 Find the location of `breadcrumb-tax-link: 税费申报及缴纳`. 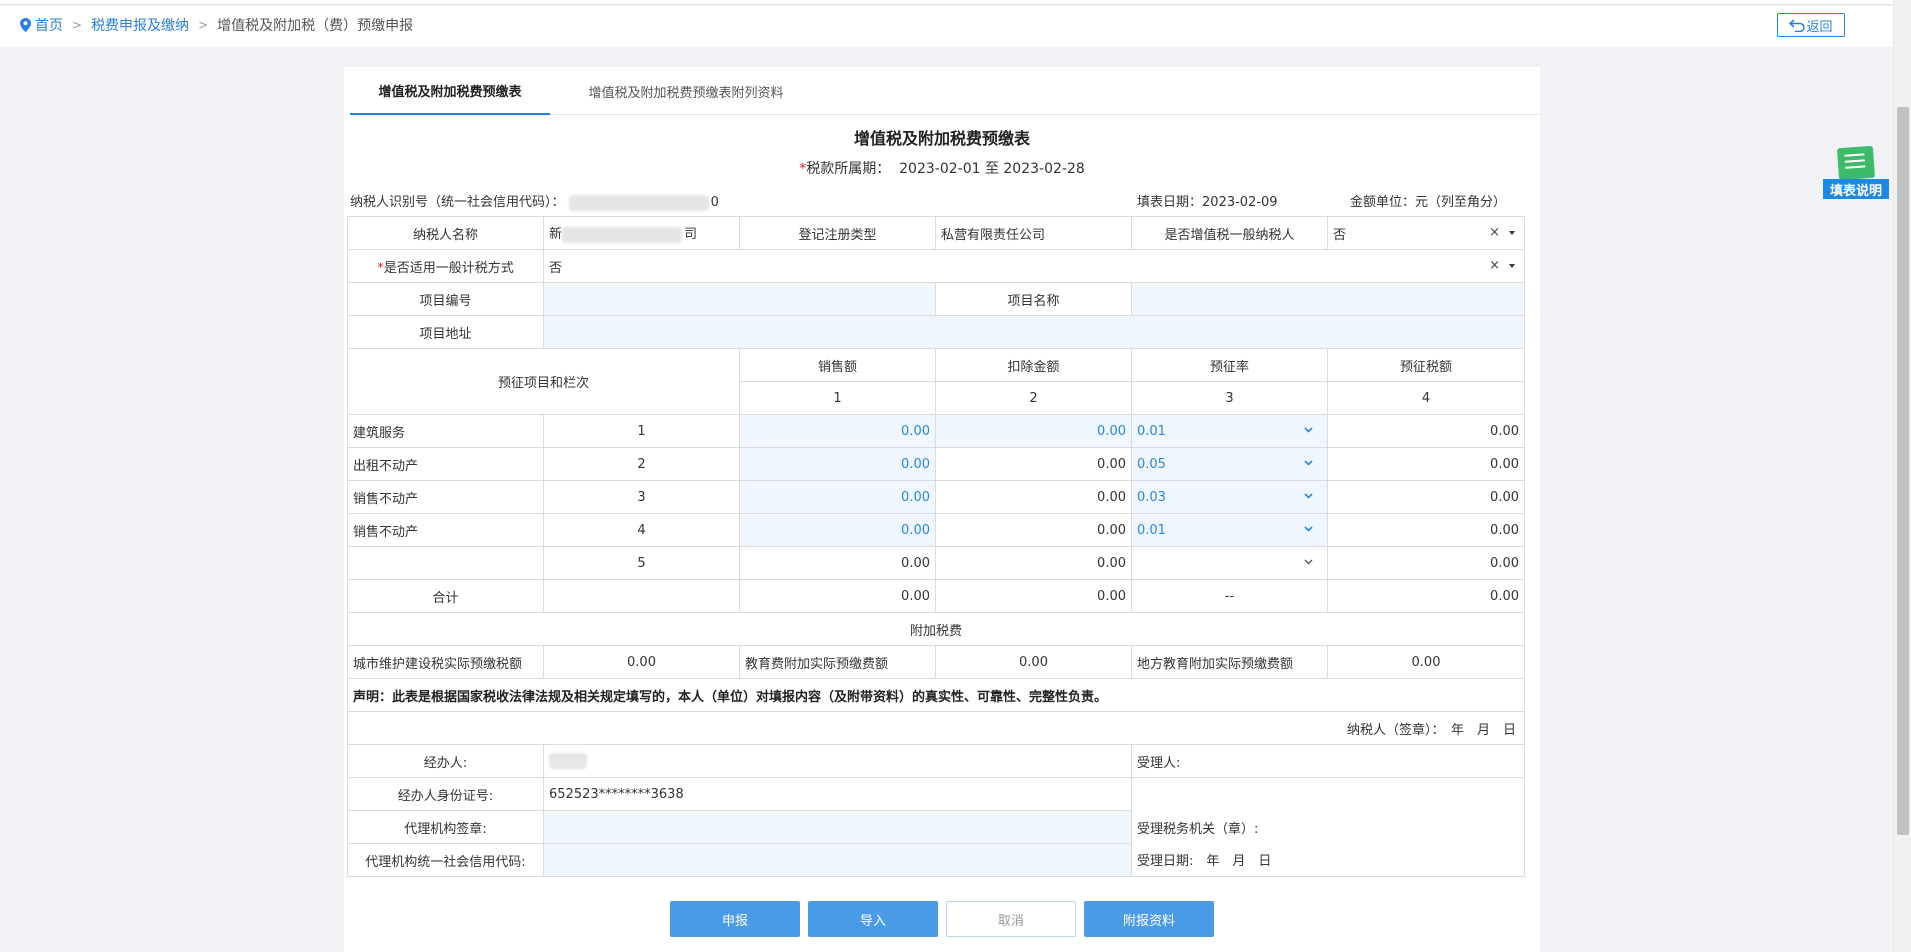

breadcrumb-tax-link: 税费申报及缴纳 is located at coordinates (140, 25).